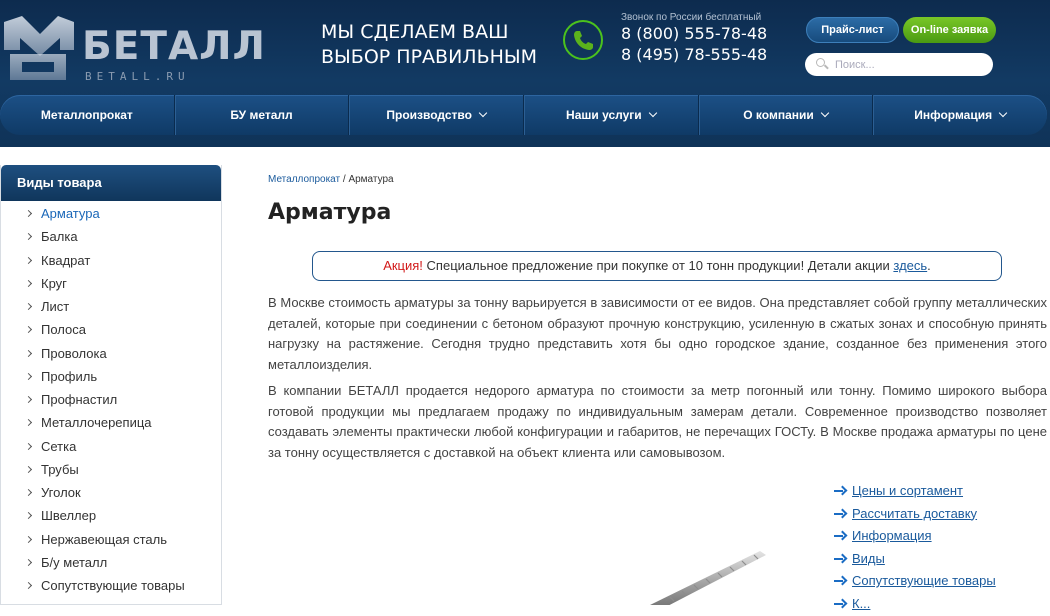  Describe the element at coordinates (111, 283) in the screenshot. I see `sidebar-item-krug: Круг` at that location.